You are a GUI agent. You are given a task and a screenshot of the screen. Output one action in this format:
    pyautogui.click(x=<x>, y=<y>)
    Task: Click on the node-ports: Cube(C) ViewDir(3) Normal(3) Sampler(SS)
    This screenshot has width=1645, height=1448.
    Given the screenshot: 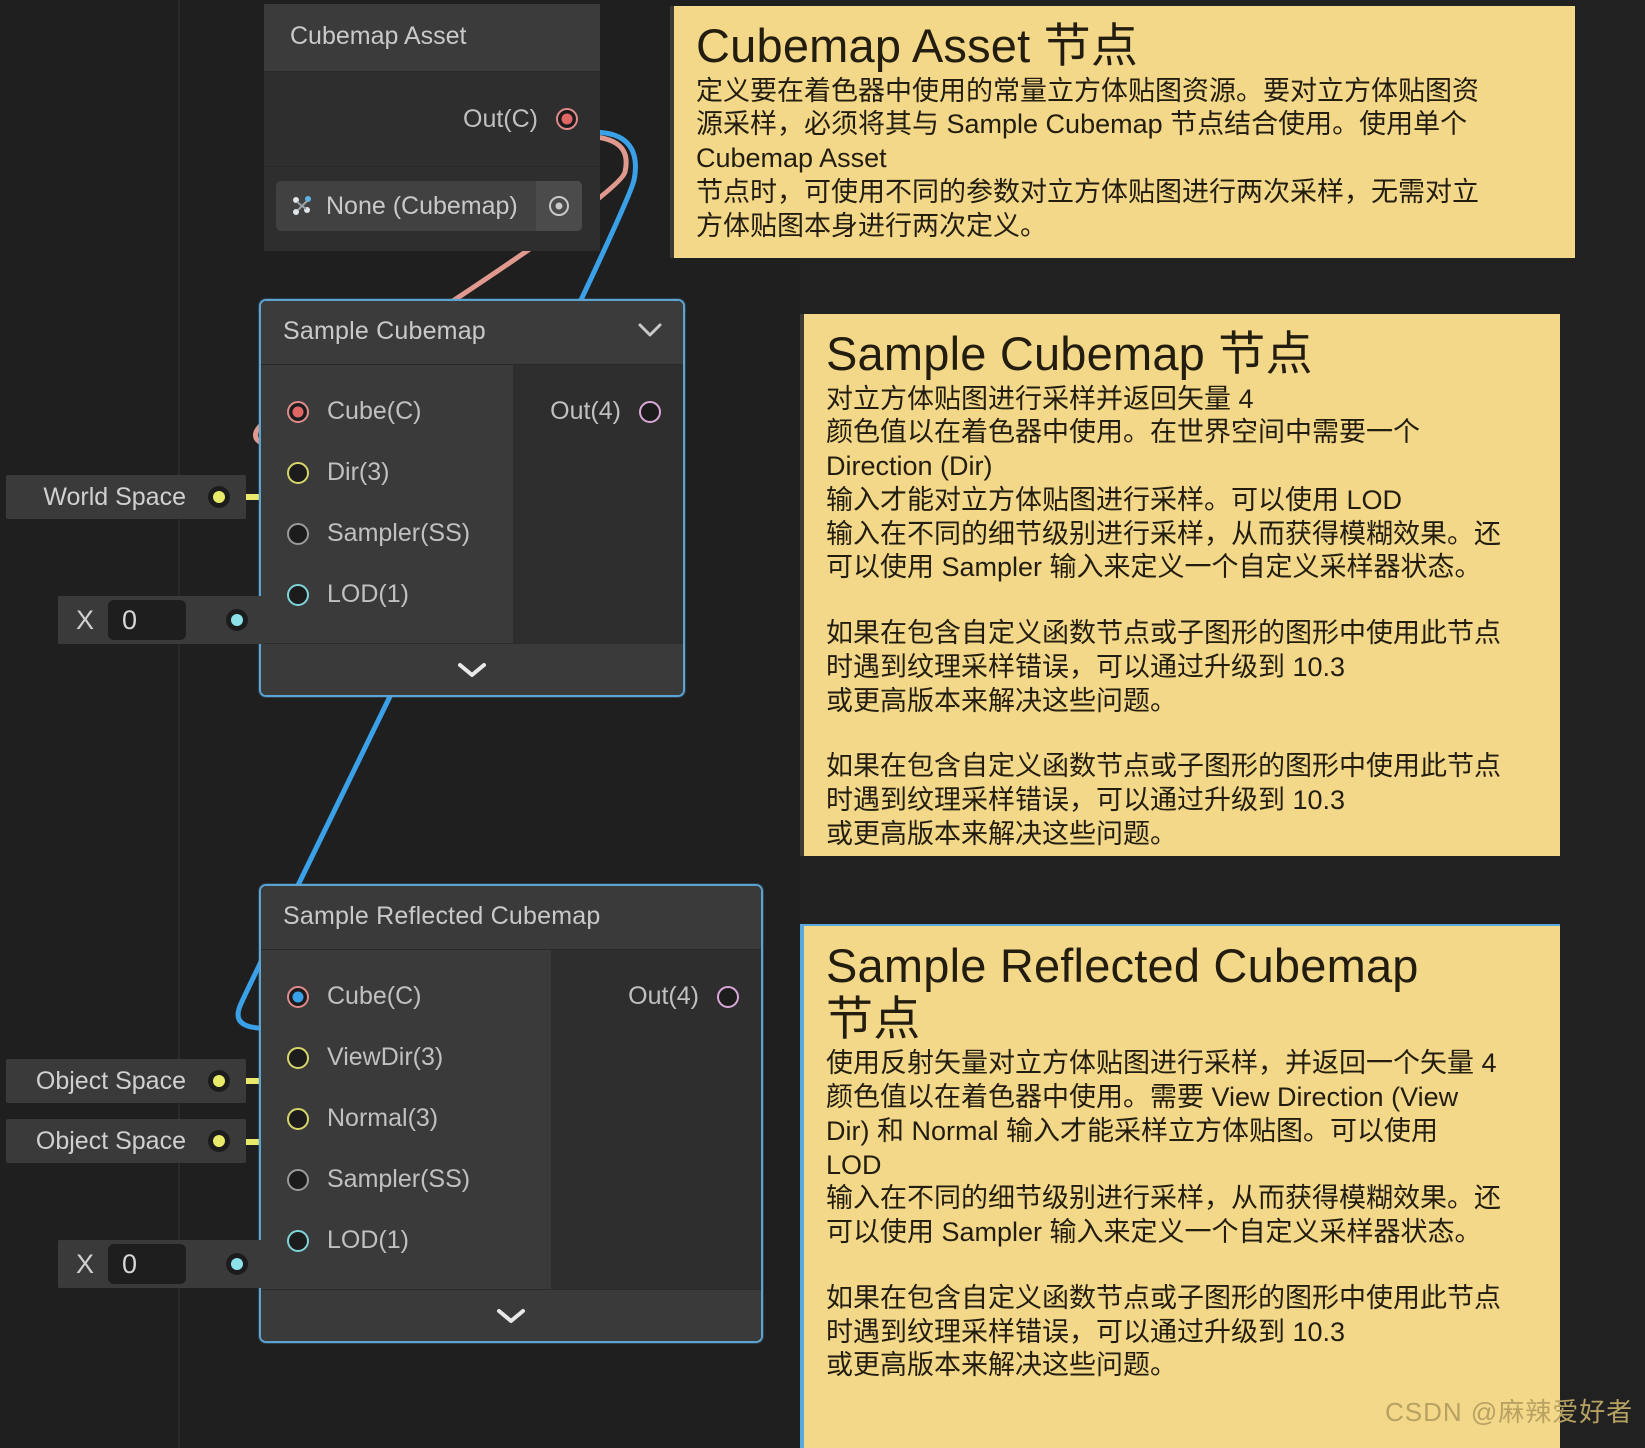 What is the action you would take?
    pyautogui.click(x=511, y=1119)
    